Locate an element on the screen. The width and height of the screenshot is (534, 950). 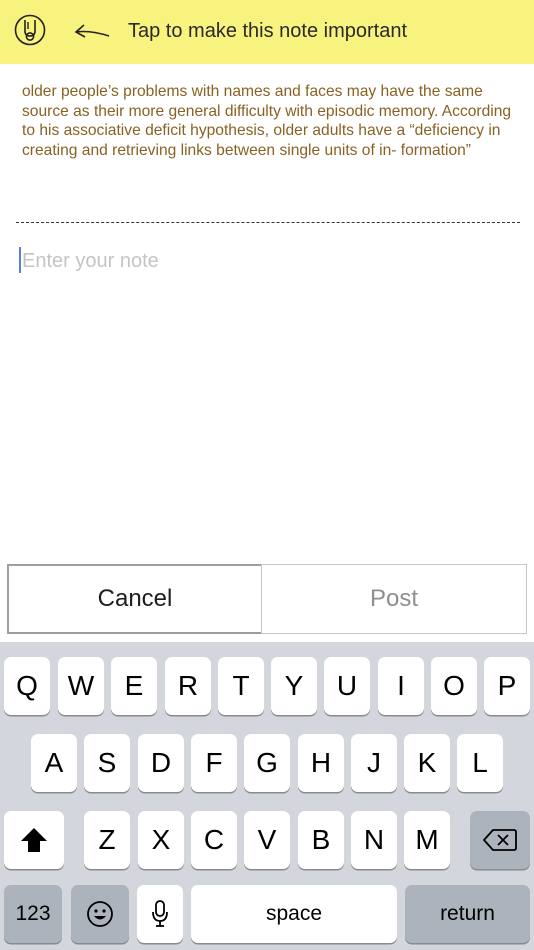
text-caret is located at coordinates (20, 260).